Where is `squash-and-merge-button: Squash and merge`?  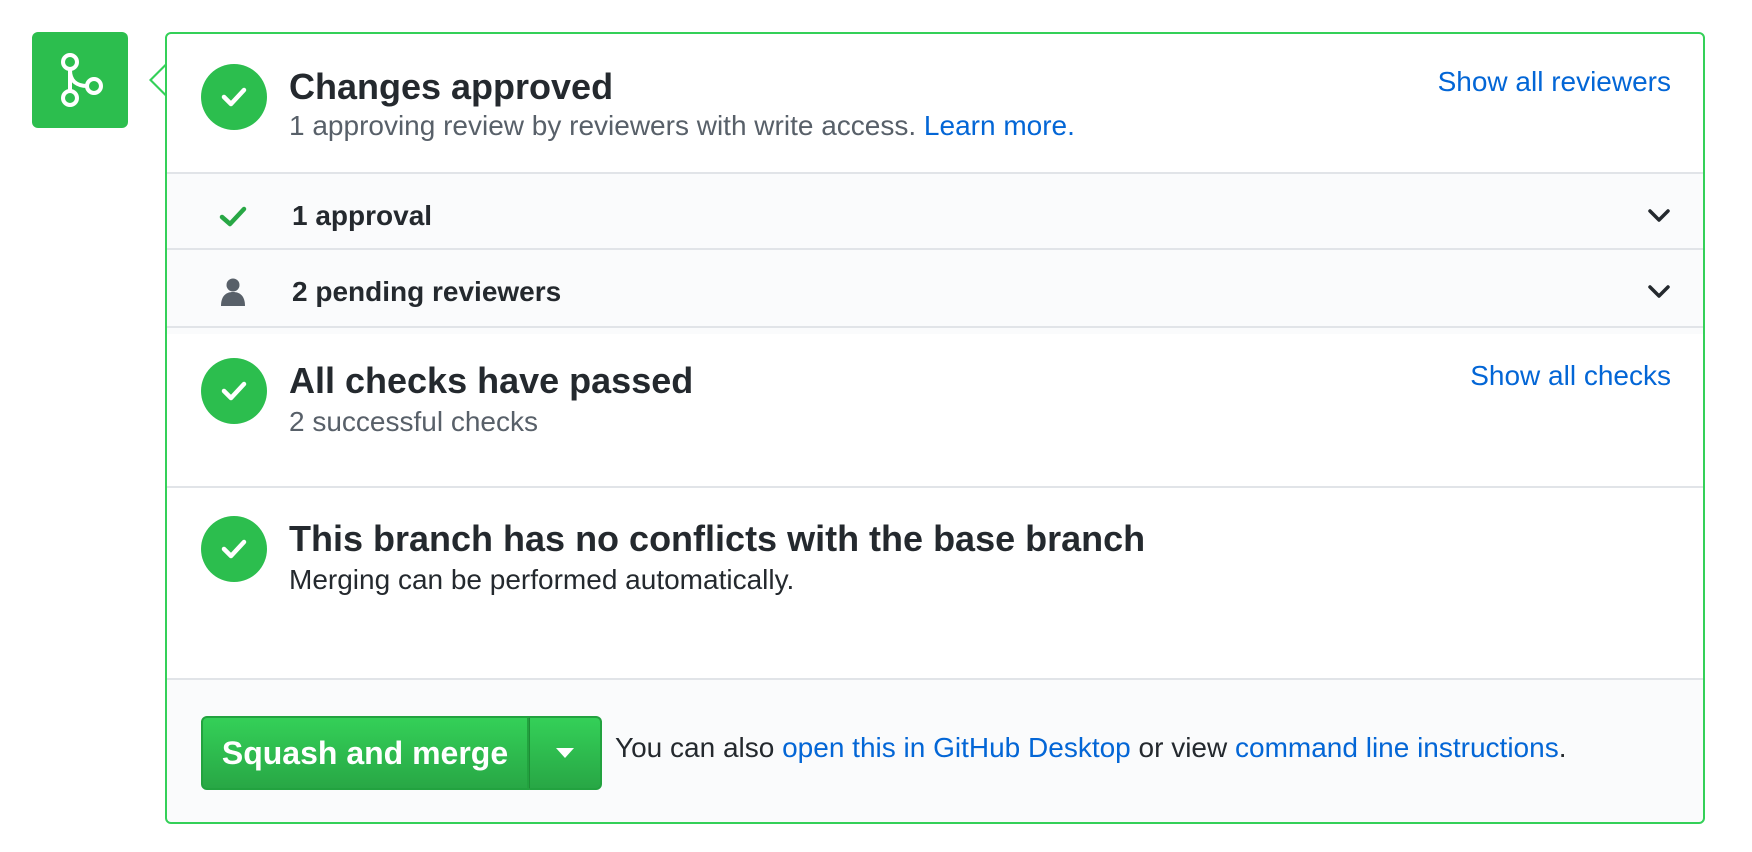
squash-and-merge-button: Squash and merge is located at coordinates (365, 753).